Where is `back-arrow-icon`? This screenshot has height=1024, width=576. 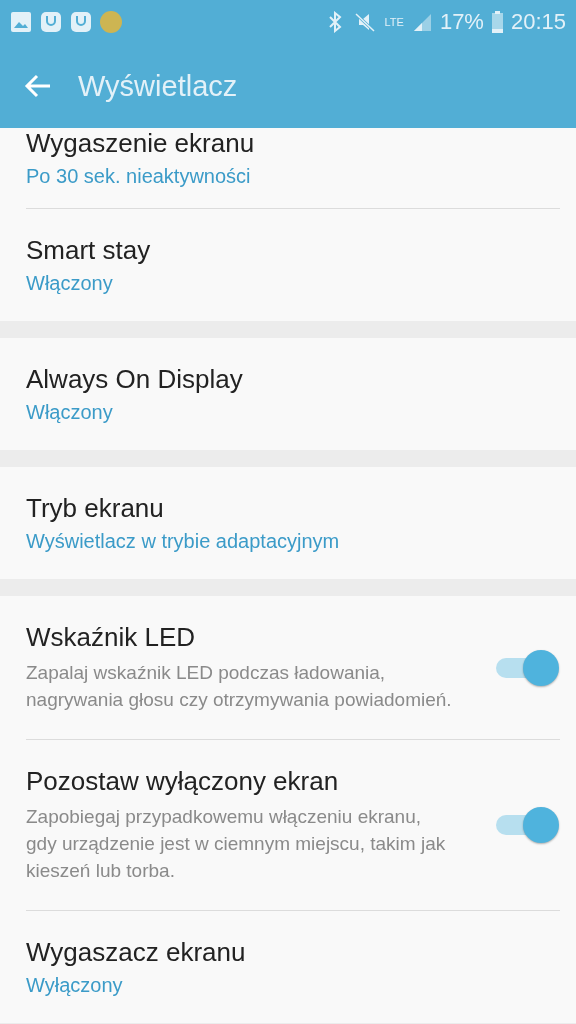
back-arrow-icon is located at coordinates (38, 86).